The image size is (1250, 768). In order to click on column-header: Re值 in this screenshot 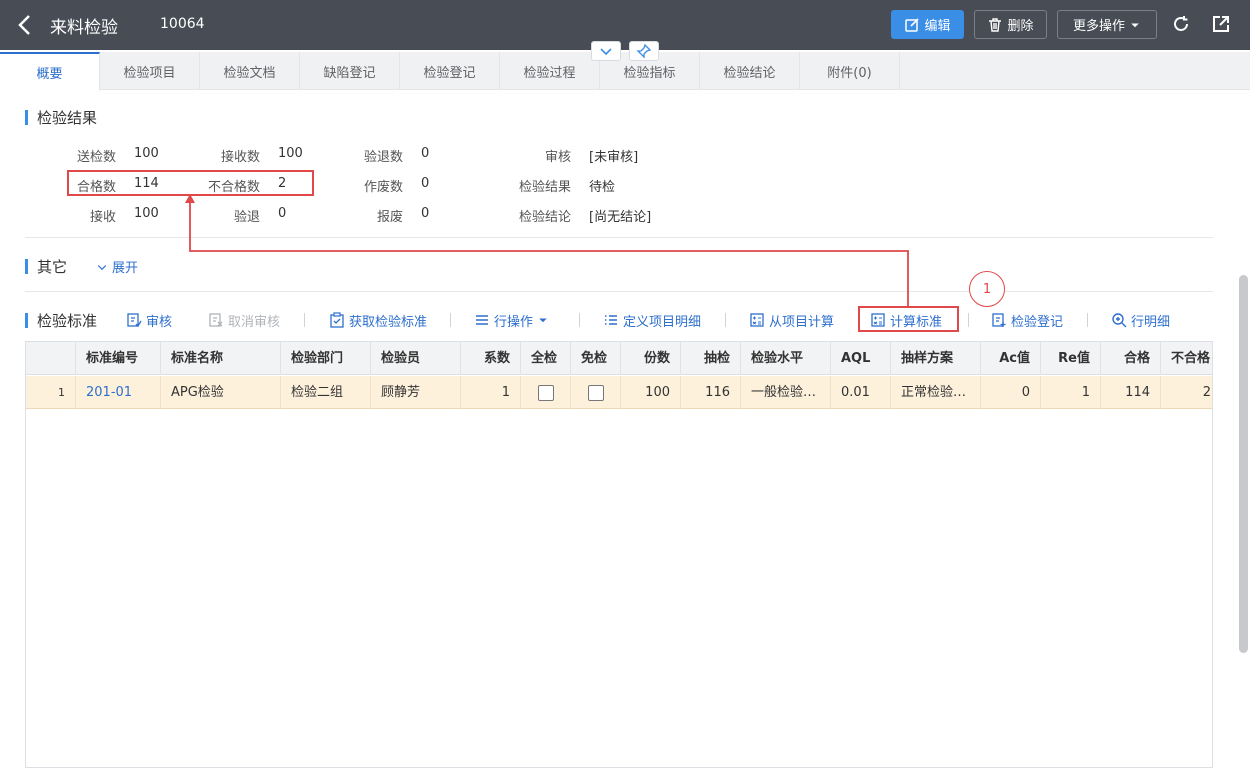, I will do `click(1071, 358)`.